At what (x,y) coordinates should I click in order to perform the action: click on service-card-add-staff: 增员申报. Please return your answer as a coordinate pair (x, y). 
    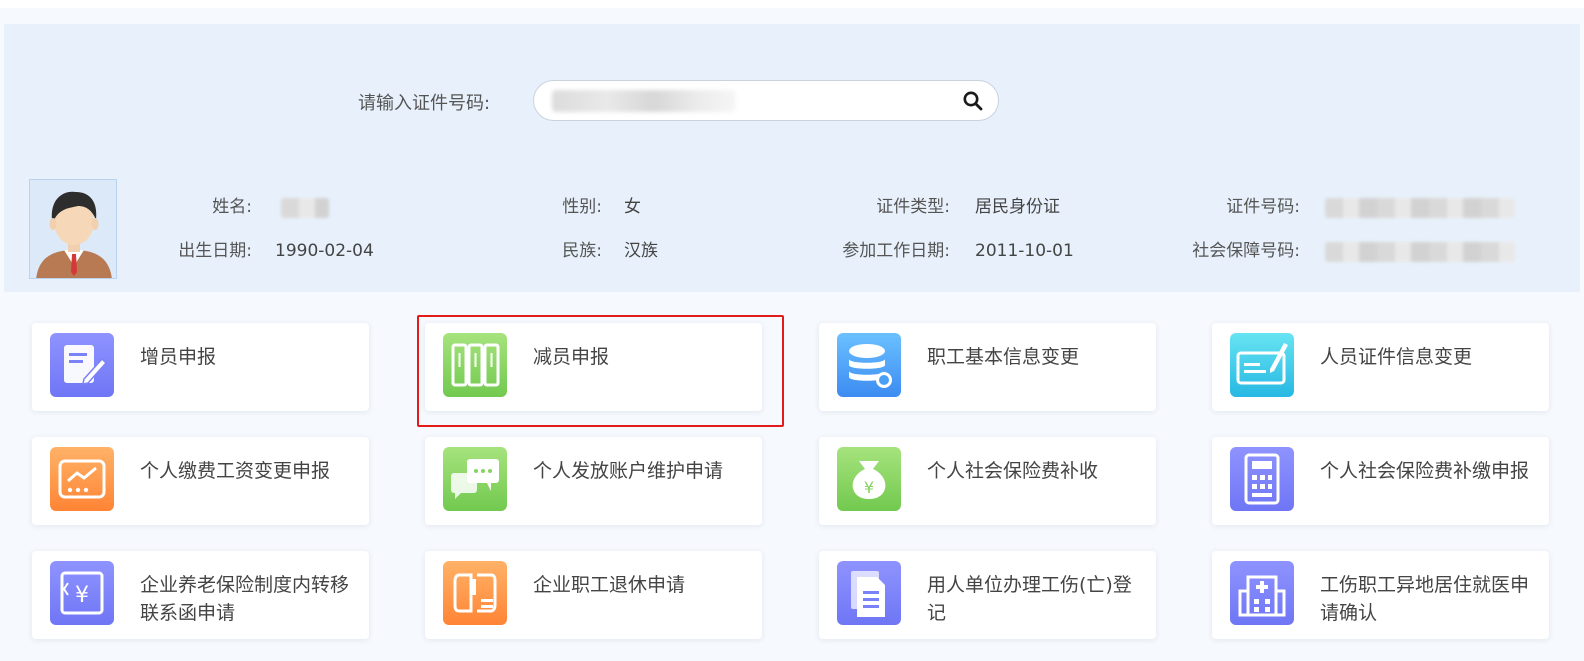
    Looking at the image, I should click on (200, 367).